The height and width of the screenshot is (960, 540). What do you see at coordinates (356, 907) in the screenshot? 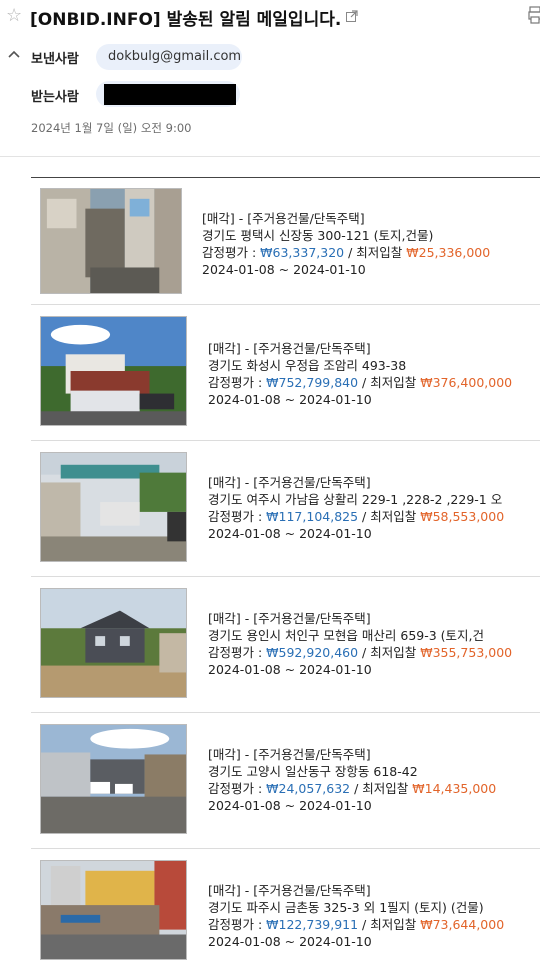
I see `listing-address: 경기도 파주시 금촌동 325-3 외 1필지 (토지) (건물)` at bounding box center [356, 907].